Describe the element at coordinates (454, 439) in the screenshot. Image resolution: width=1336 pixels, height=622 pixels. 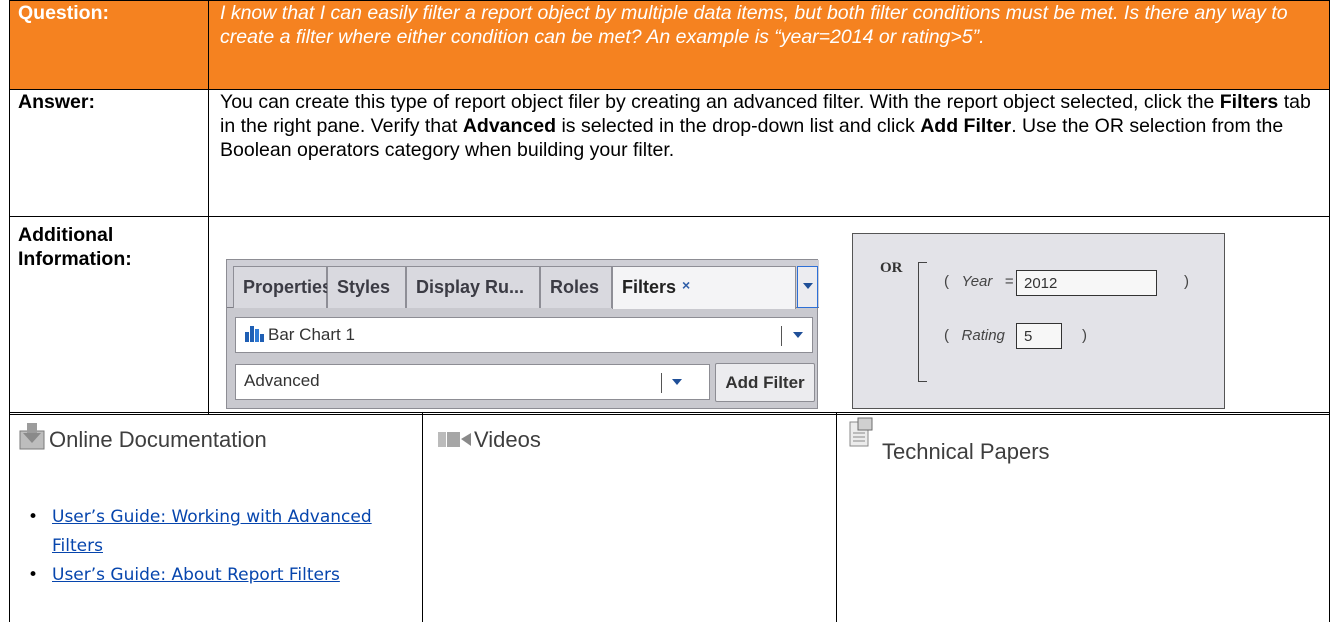
I see `video-camera-icon` at that location.